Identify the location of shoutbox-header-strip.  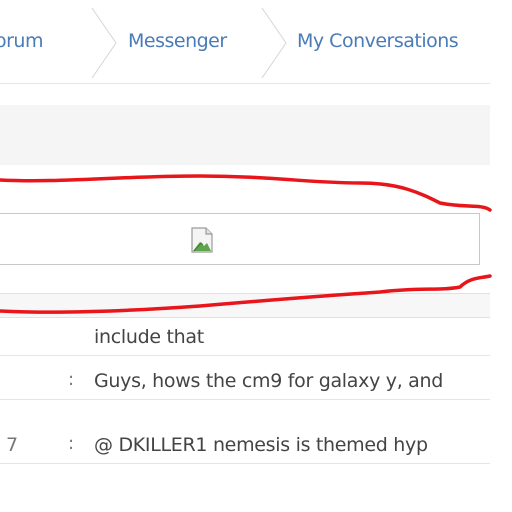
(245, 305).